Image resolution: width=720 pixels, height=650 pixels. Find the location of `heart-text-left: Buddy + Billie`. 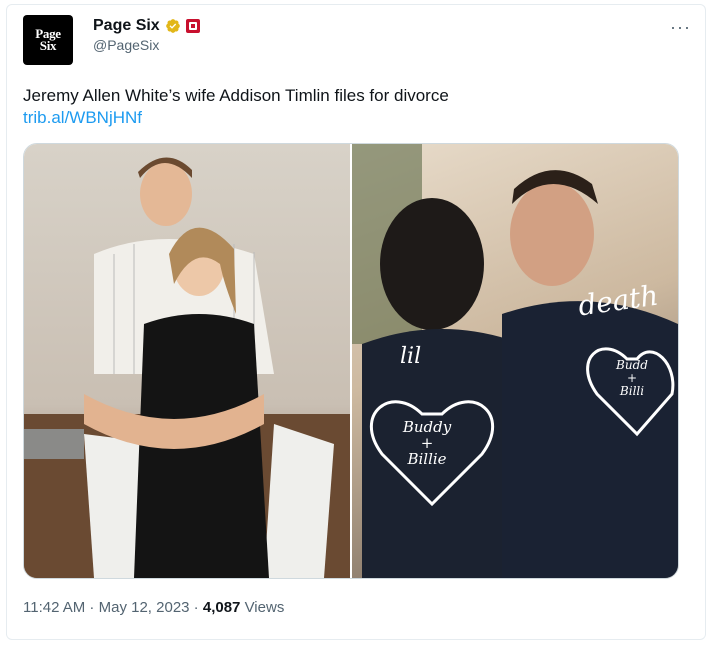

heart-text-left: Buddy + Billie is located at coordinates (427, 443).